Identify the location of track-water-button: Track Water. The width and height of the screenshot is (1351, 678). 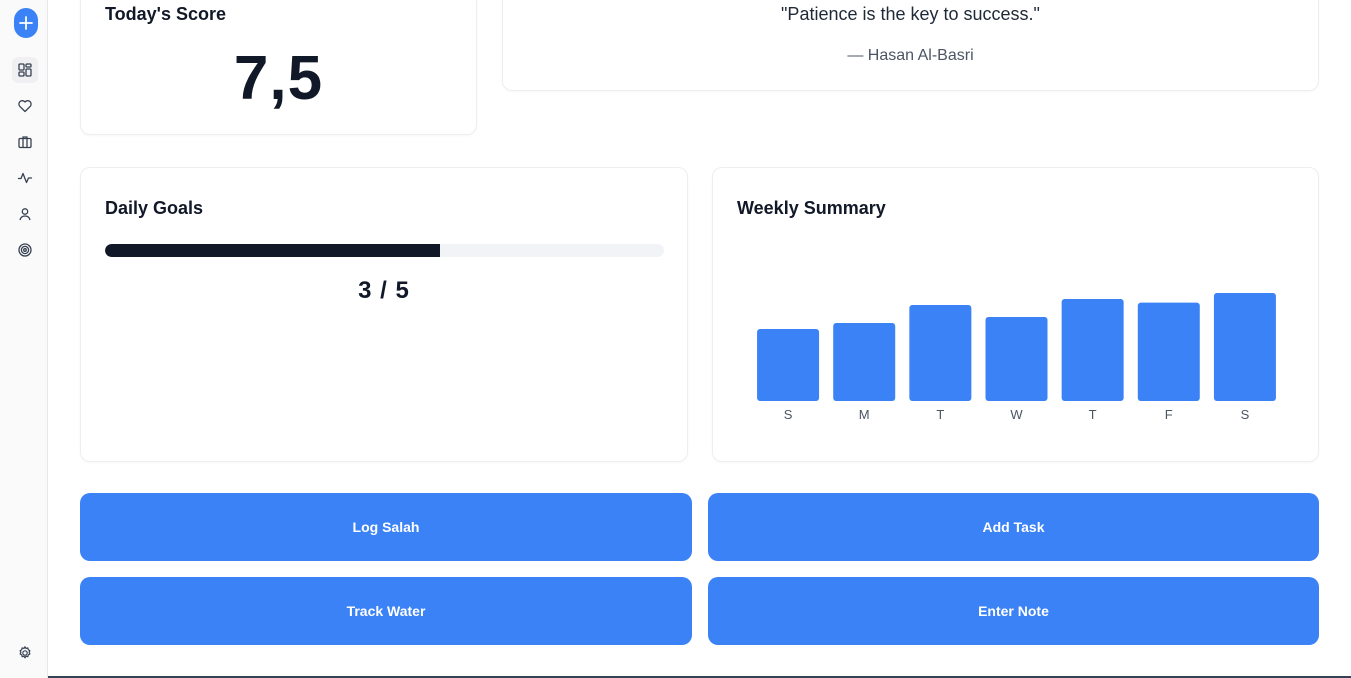
(386, 611).